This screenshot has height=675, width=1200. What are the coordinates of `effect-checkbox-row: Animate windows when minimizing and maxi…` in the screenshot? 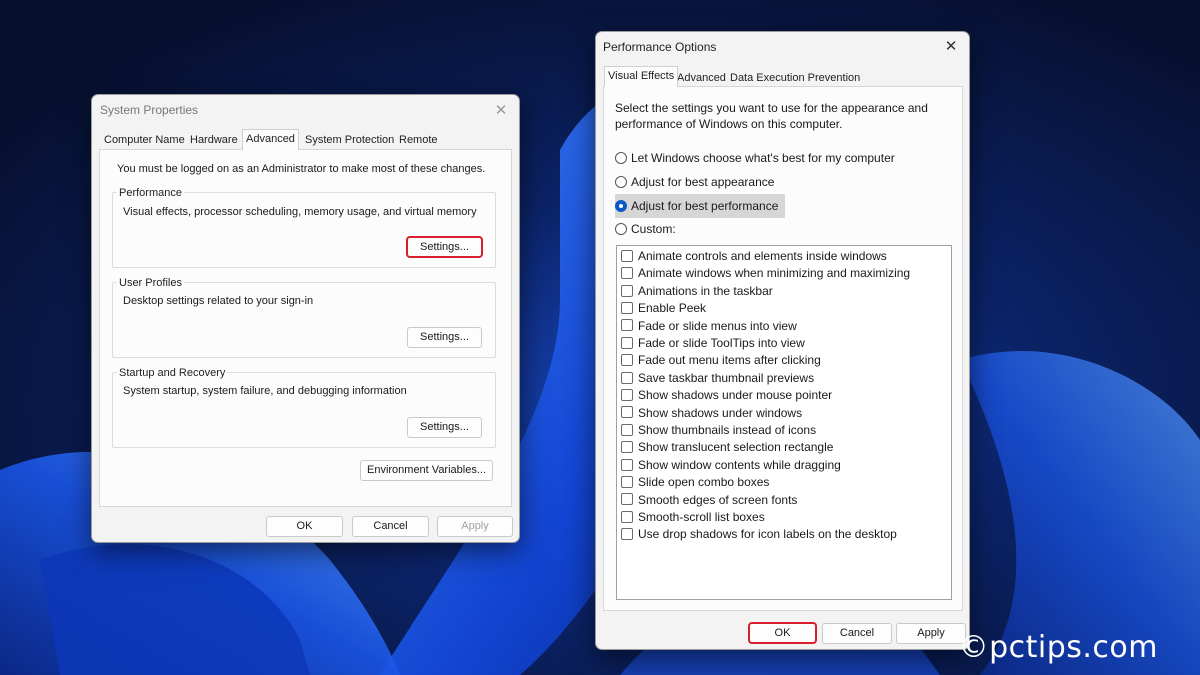 It's located at (765, 273).